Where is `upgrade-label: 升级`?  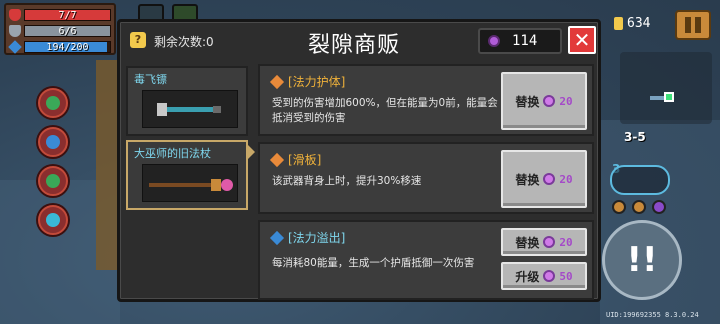
upgrade-label: 升级 is located at coordinates (527, 276).